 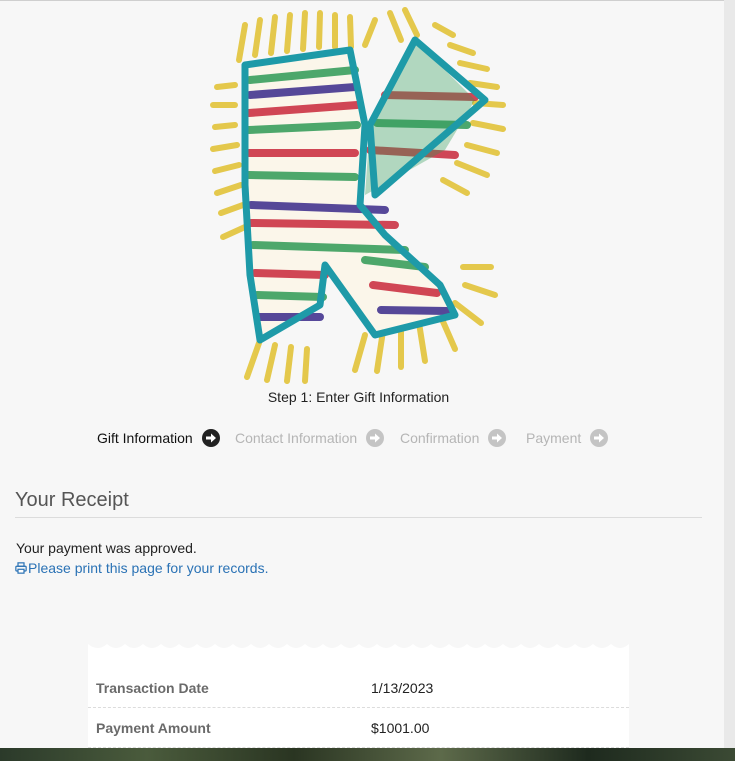 I want to click on wizard-step-contact-information: Contact Information, so click(x=310, y=438).